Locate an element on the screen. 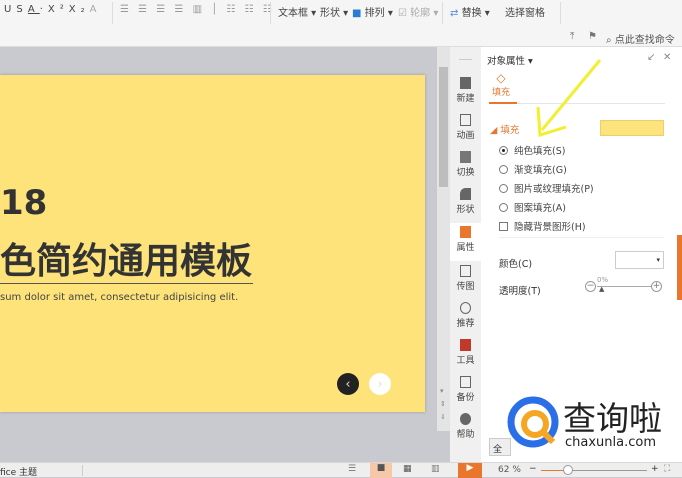 The width and height of the screenshot is (682, 478). replace-button: ⇄ 替换 ▾ is located at coordinates (470, 11).